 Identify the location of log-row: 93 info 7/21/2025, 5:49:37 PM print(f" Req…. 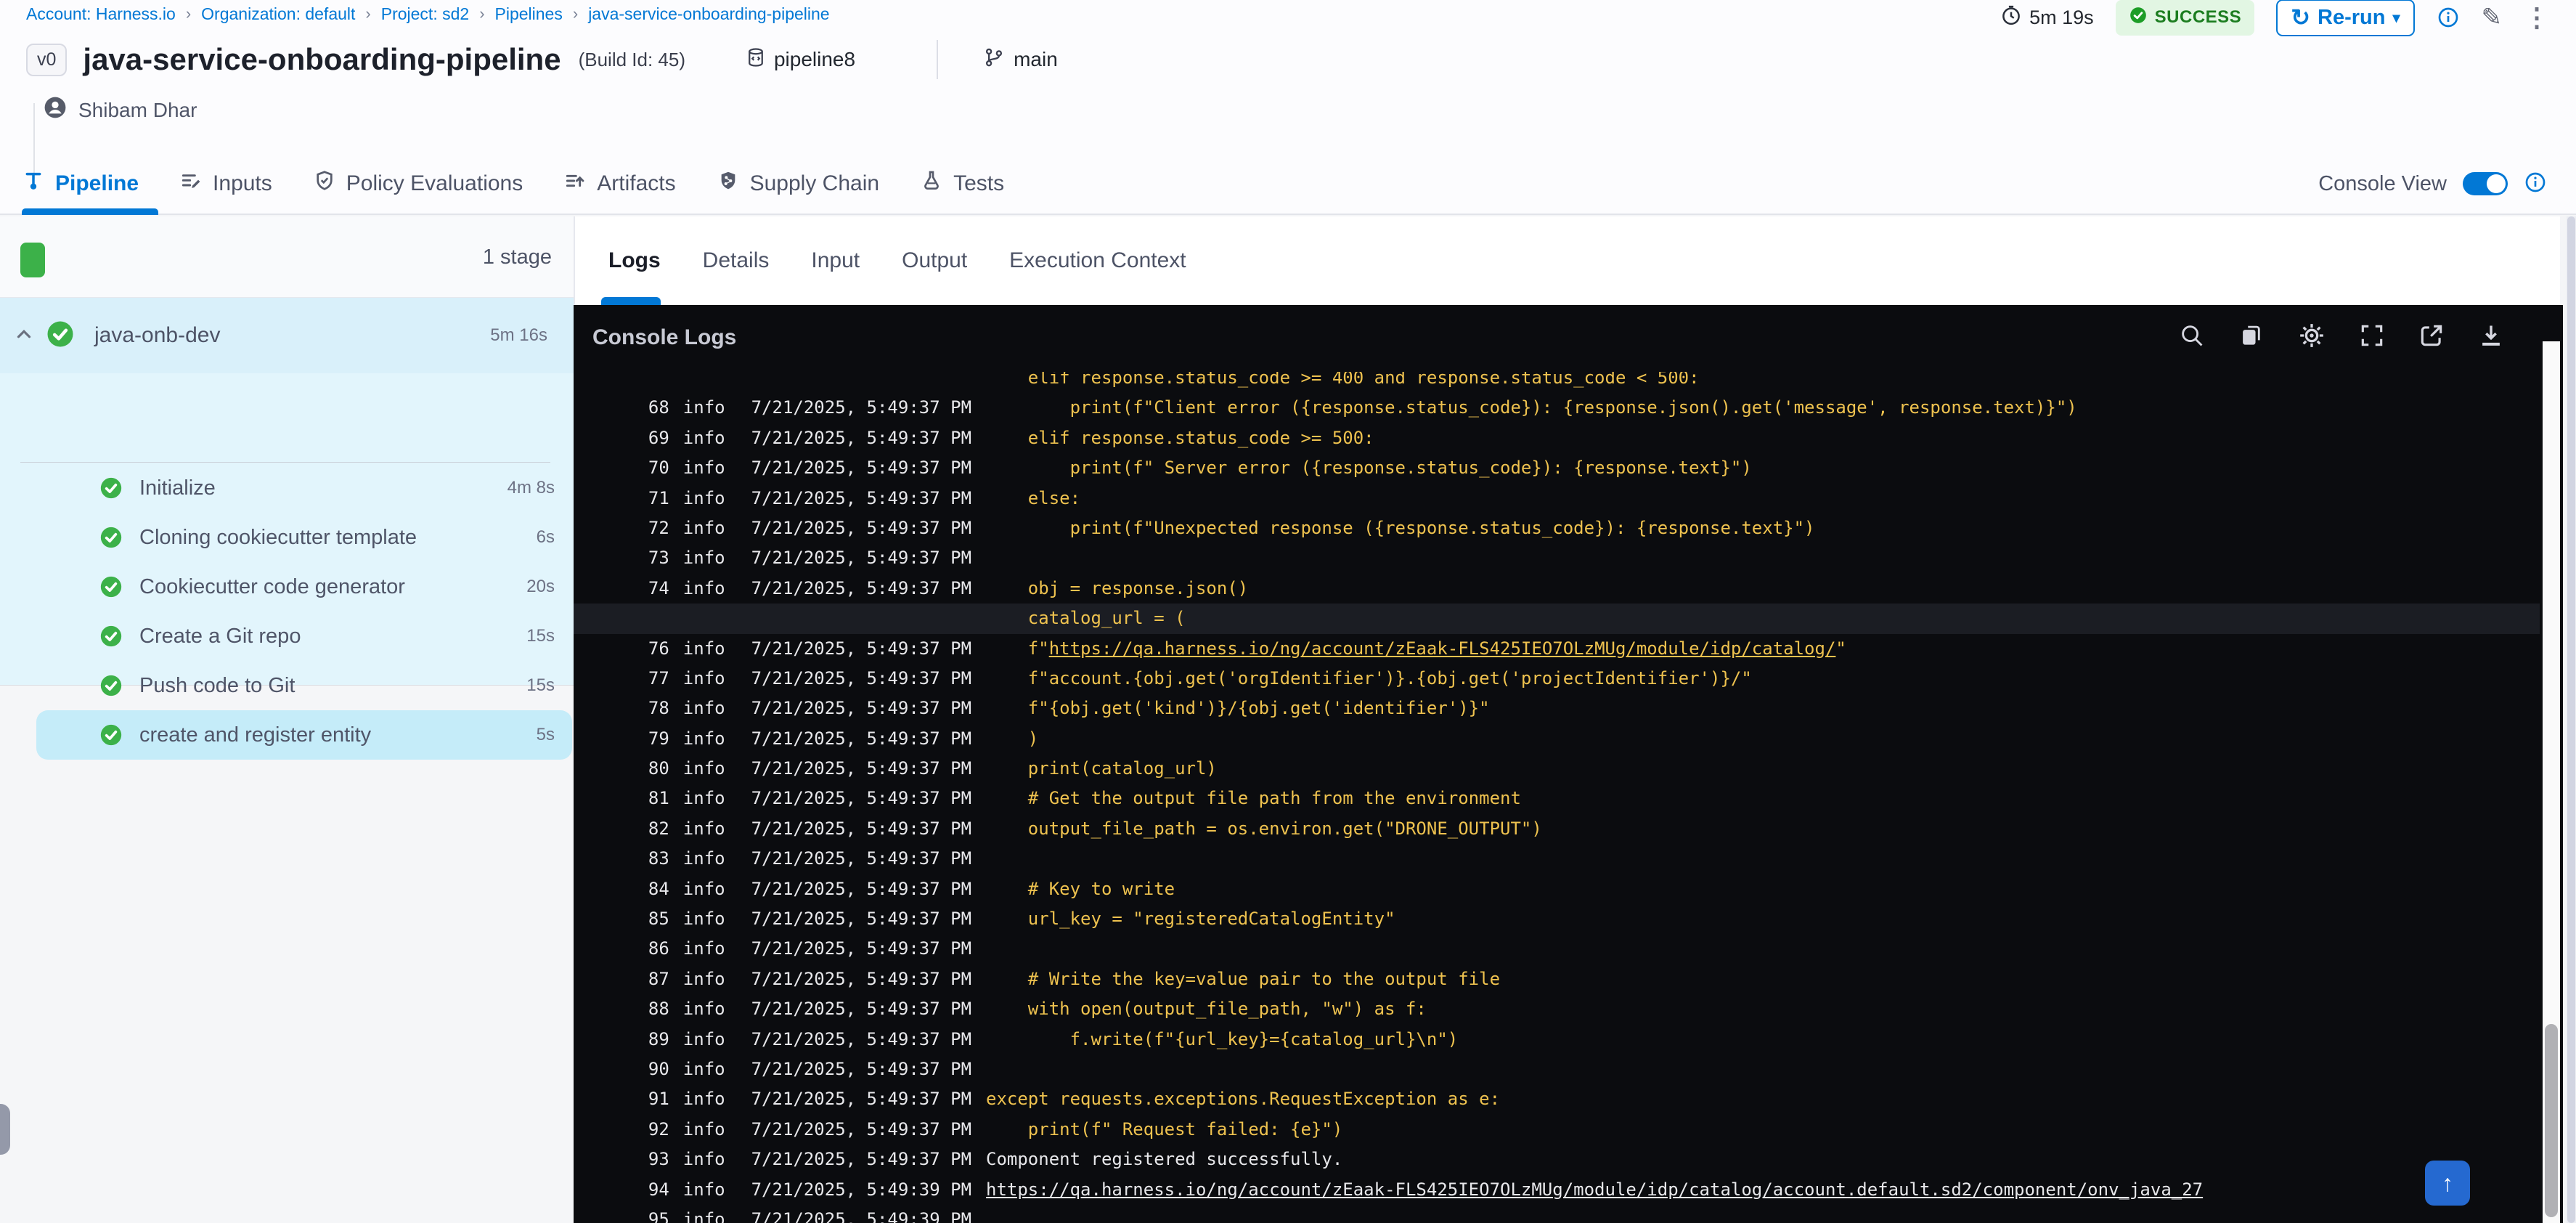
(1557, 1142).